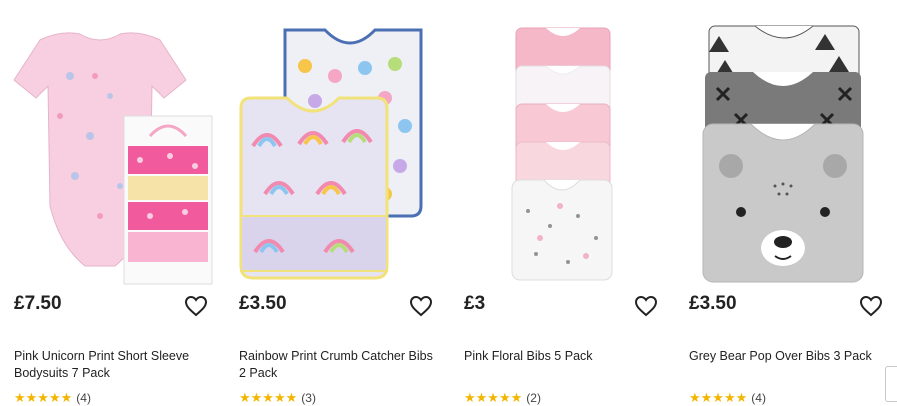  What do you see at coordinates (786, 356) in the screenshot?
I see `product-title: Grey Bear Pop Over Bibs 3 Pack` at bounding box center [786, 356].